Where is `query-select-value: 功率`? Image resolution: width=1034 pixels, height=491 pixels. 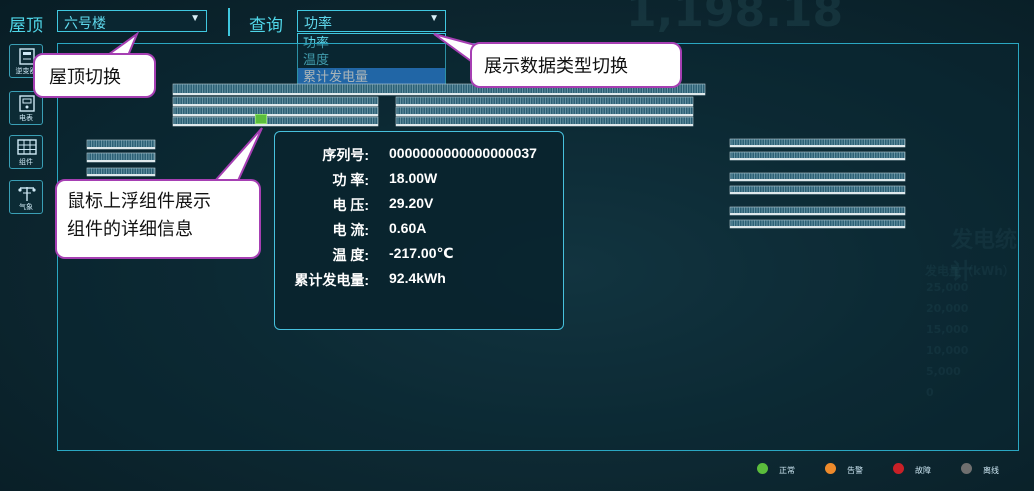 query-select-value: 功率 is located at coordinates (318, 23).